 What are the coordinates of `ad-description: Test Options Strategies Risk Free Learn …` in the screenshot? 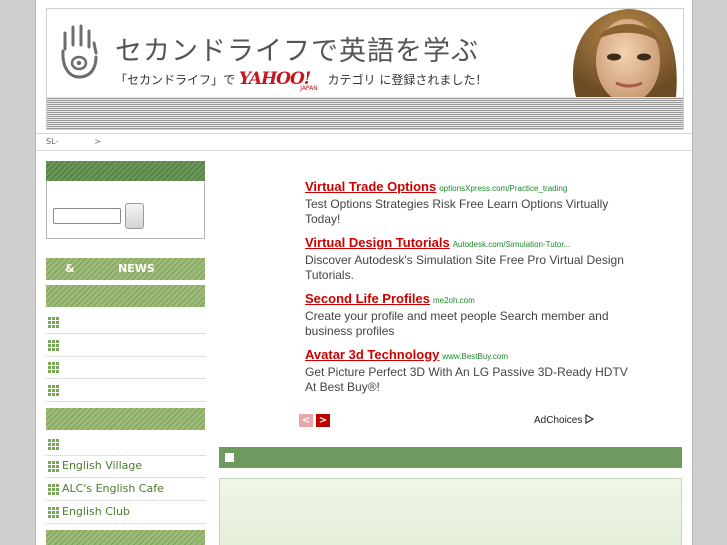 It's located at (457, 211).